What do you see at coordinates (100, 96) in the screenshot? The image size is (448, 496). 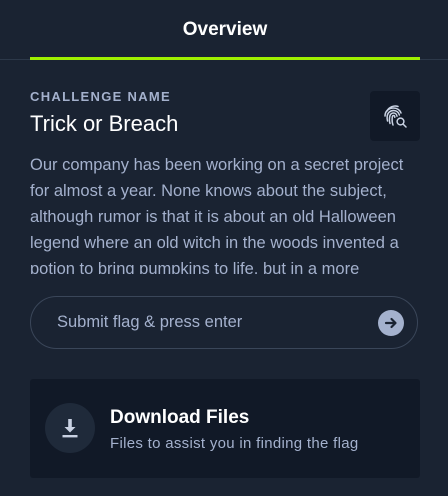 I see `challenge-name-label: CHALLENGE NAME` at bounding box center [100, 96].